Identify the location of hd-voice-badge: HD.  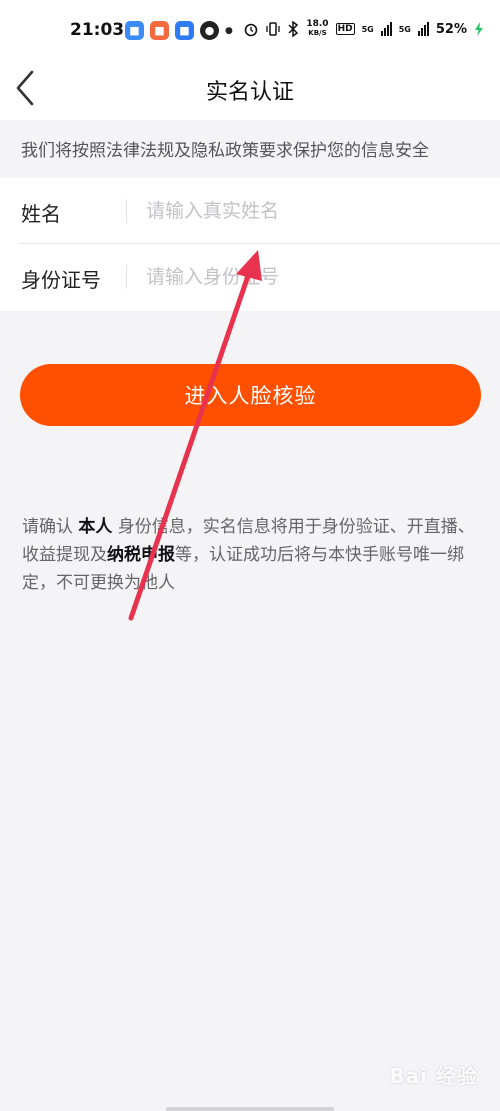
(345, 29).